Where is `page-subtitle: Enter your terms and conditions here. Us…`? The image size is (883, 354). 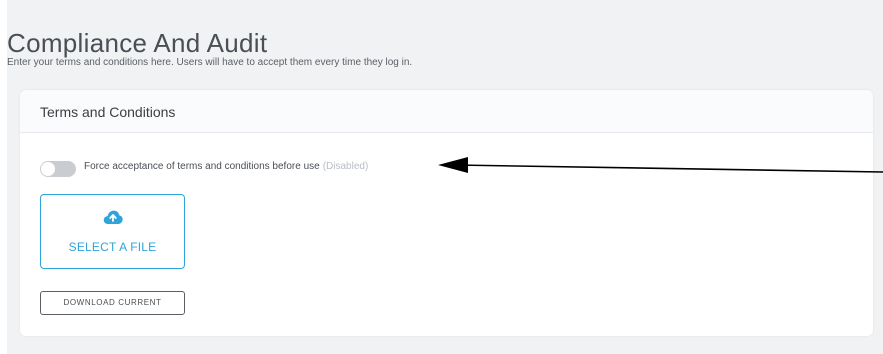
page-subtitle: Enter your terms and conditions here. Us… is located at coordinates (210, 62).